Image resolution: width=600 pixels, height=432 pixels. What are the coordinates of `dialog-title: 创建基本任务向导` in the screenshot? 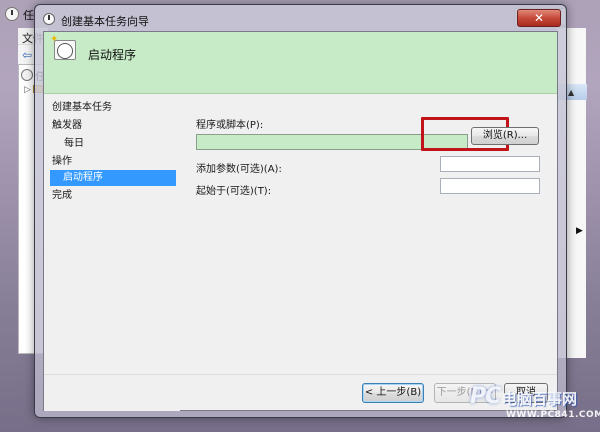 It's located at (105, 21).